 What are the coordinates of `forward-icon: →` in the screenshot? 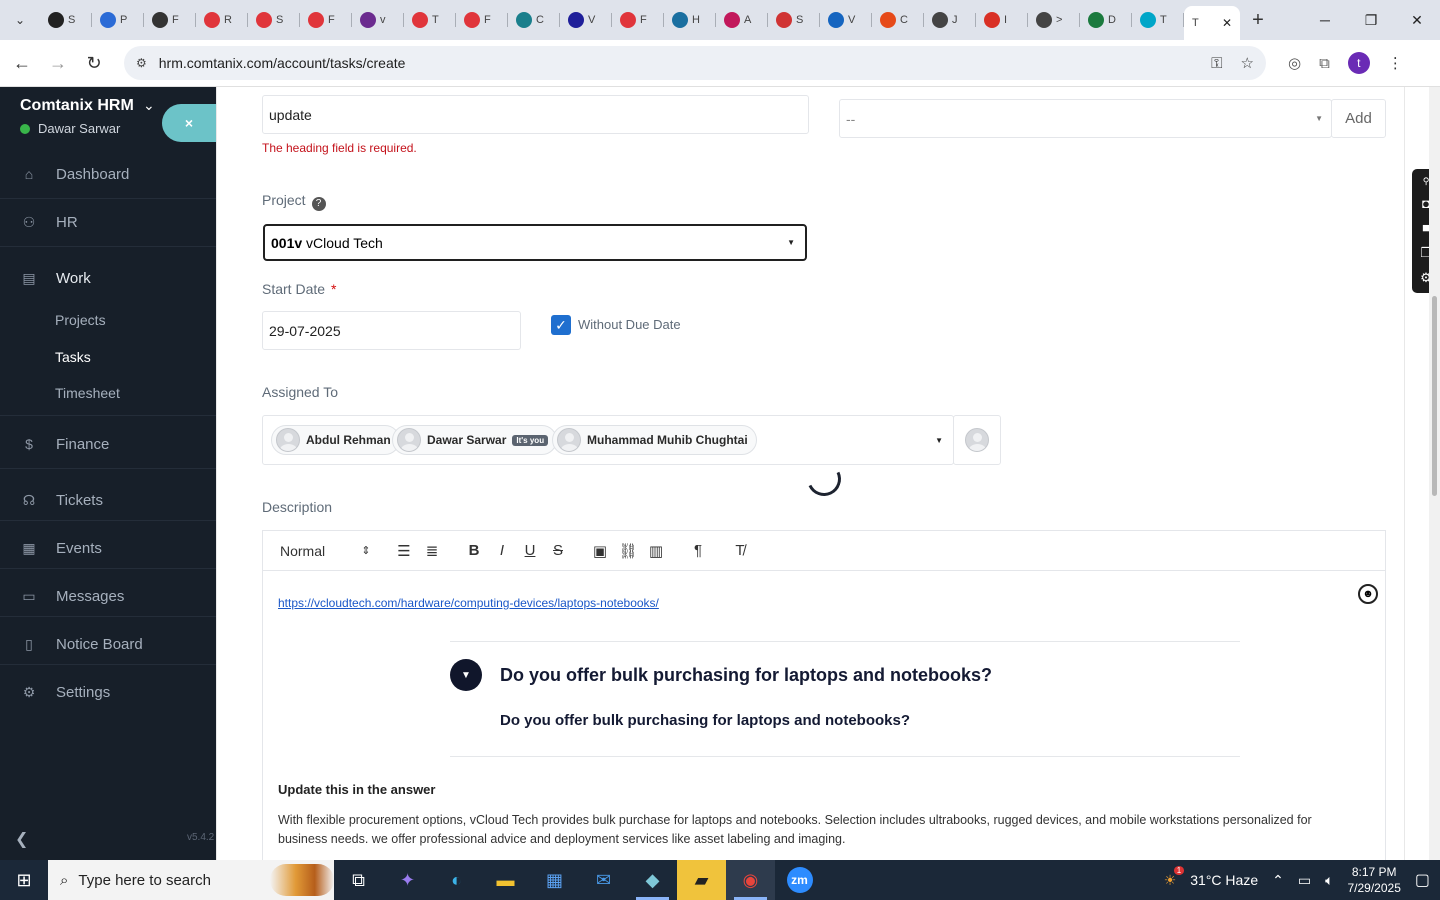 It's located at (58, 63).